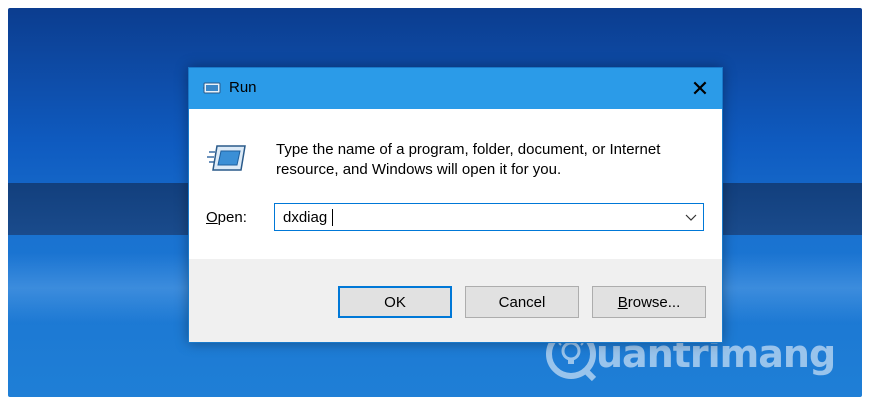 Image resolution: width=870 pixels, height=405 pixels. What do you see at coordinates (243, 87) in the screenshot?
I see `window-title: Run` at bounding box center [243, 87].